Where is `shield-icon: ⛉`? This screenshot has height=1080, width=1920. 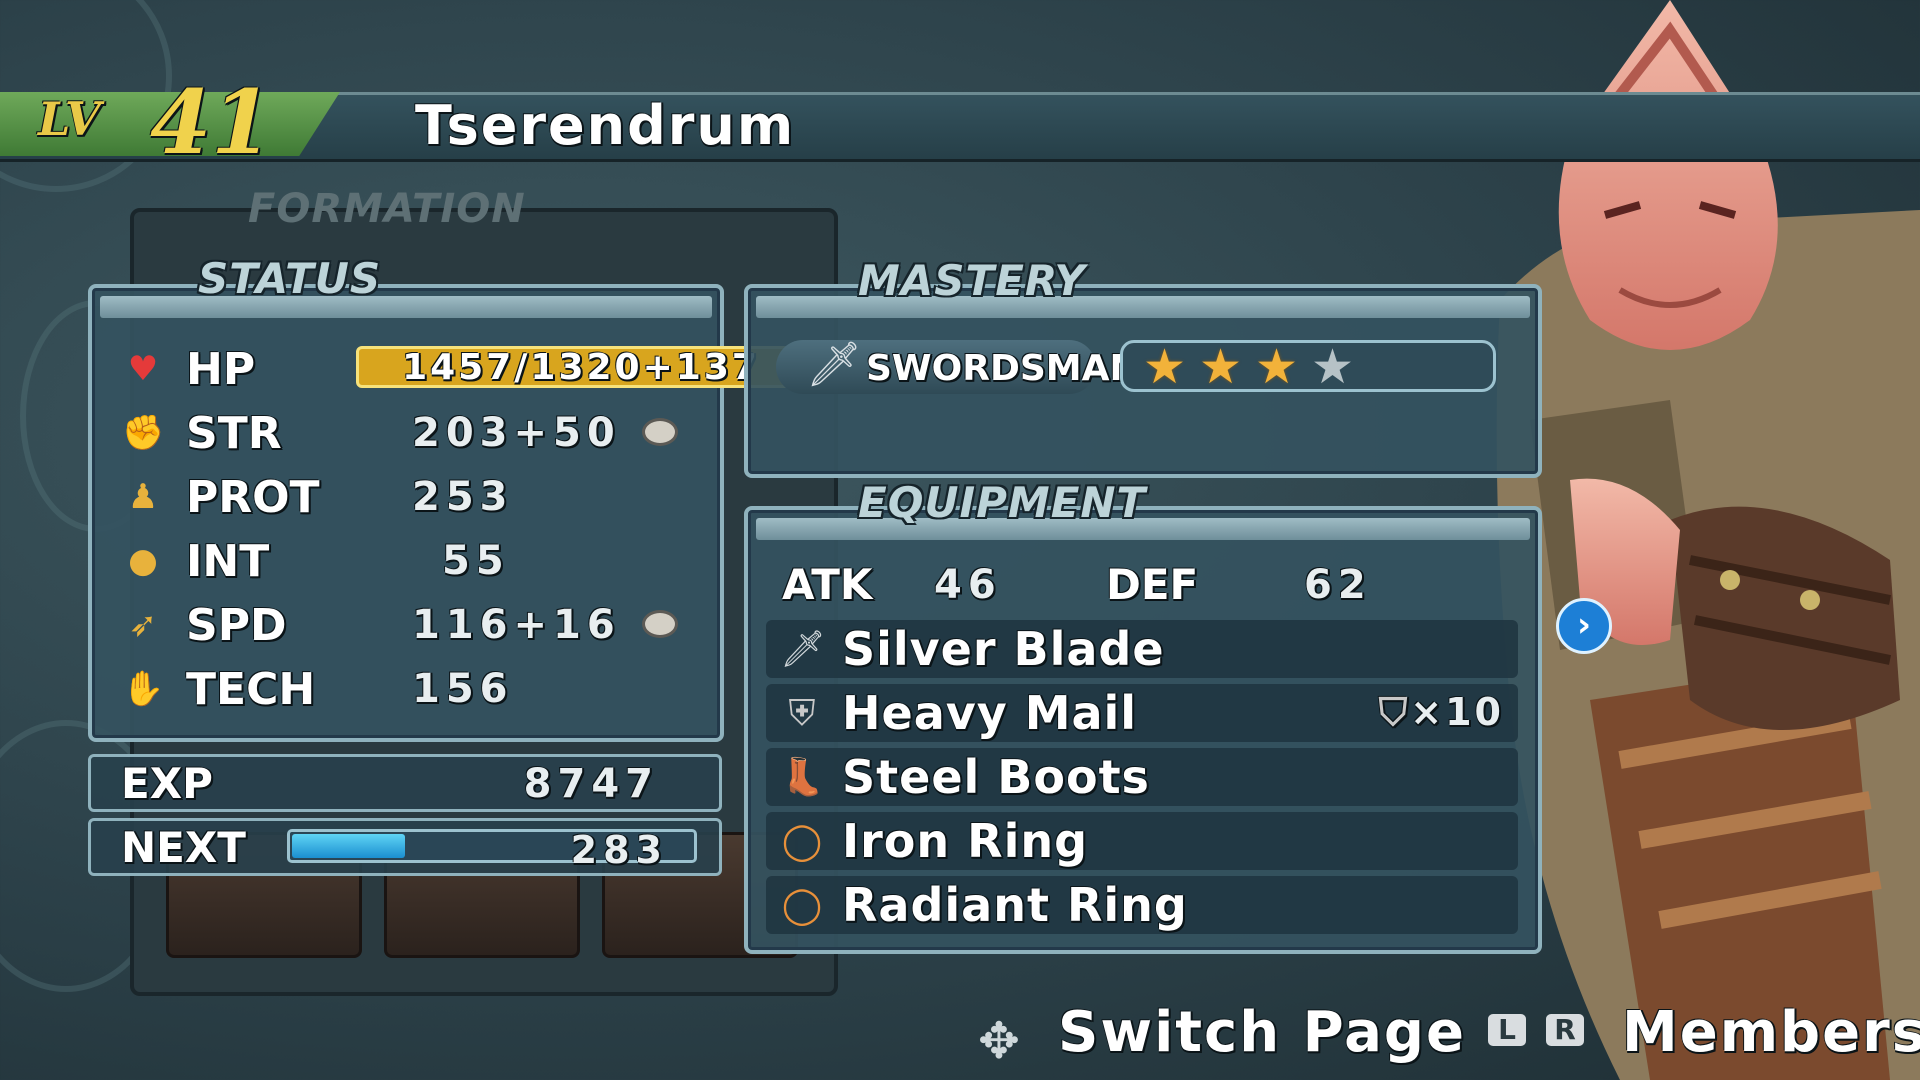 shield-icon: ⛉ is located at coordinates (1394, 712).